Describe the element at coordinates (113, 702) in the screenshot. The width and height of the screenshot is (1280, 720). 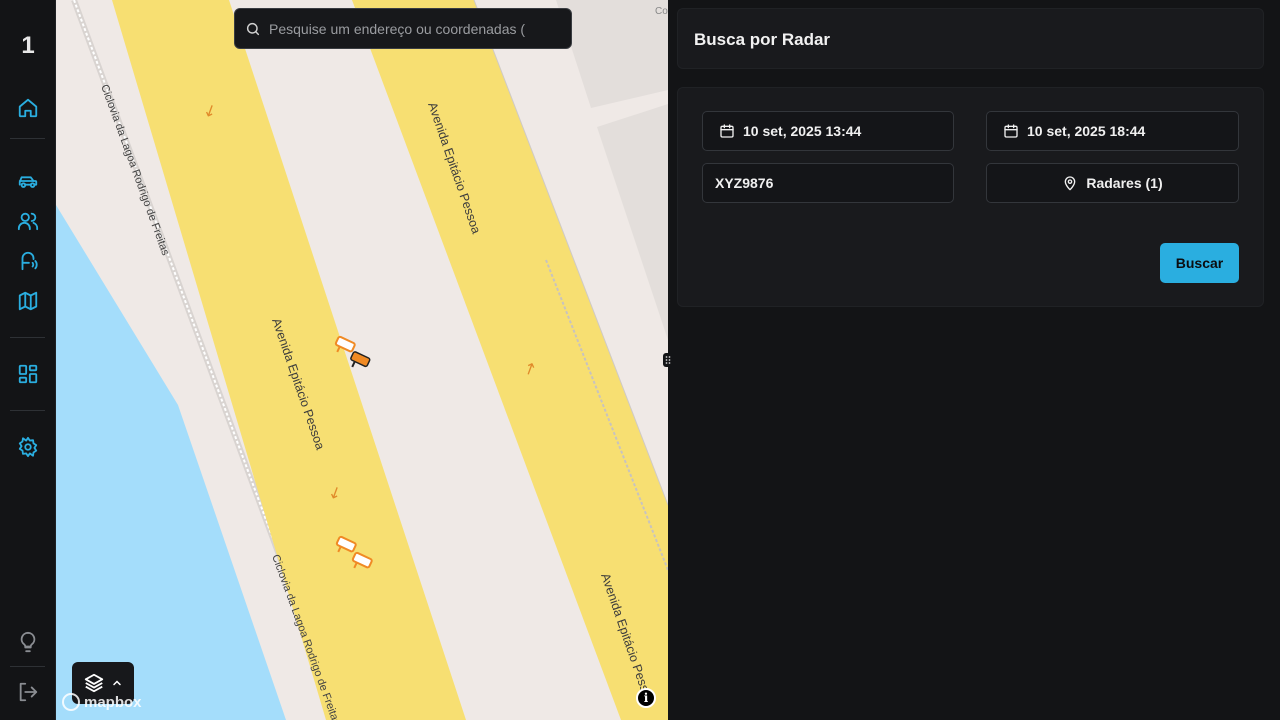
I see `mapbox-logo-text: mapbox` at that location.